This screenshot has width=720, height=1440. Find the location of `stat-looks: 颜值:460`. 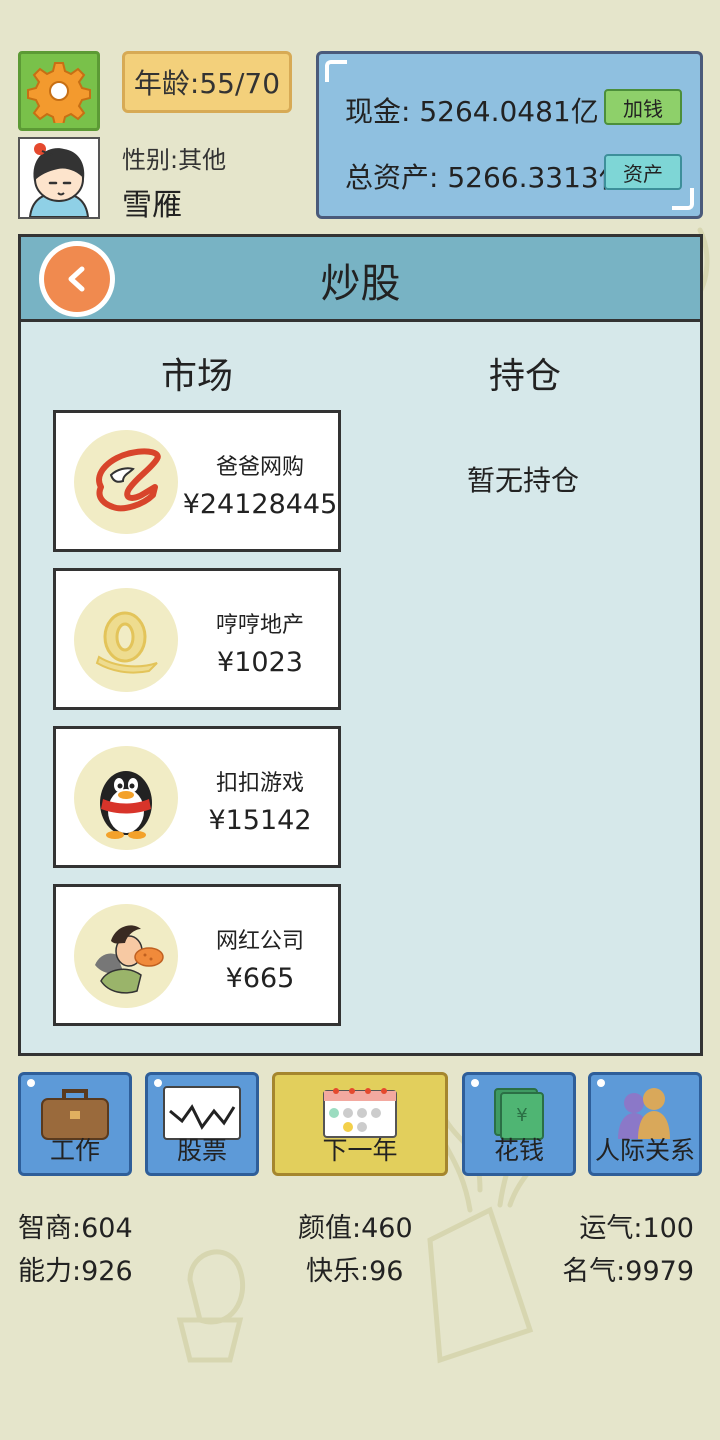

stat-looks: 颜值:460 is located at coordinates (355, 1228).